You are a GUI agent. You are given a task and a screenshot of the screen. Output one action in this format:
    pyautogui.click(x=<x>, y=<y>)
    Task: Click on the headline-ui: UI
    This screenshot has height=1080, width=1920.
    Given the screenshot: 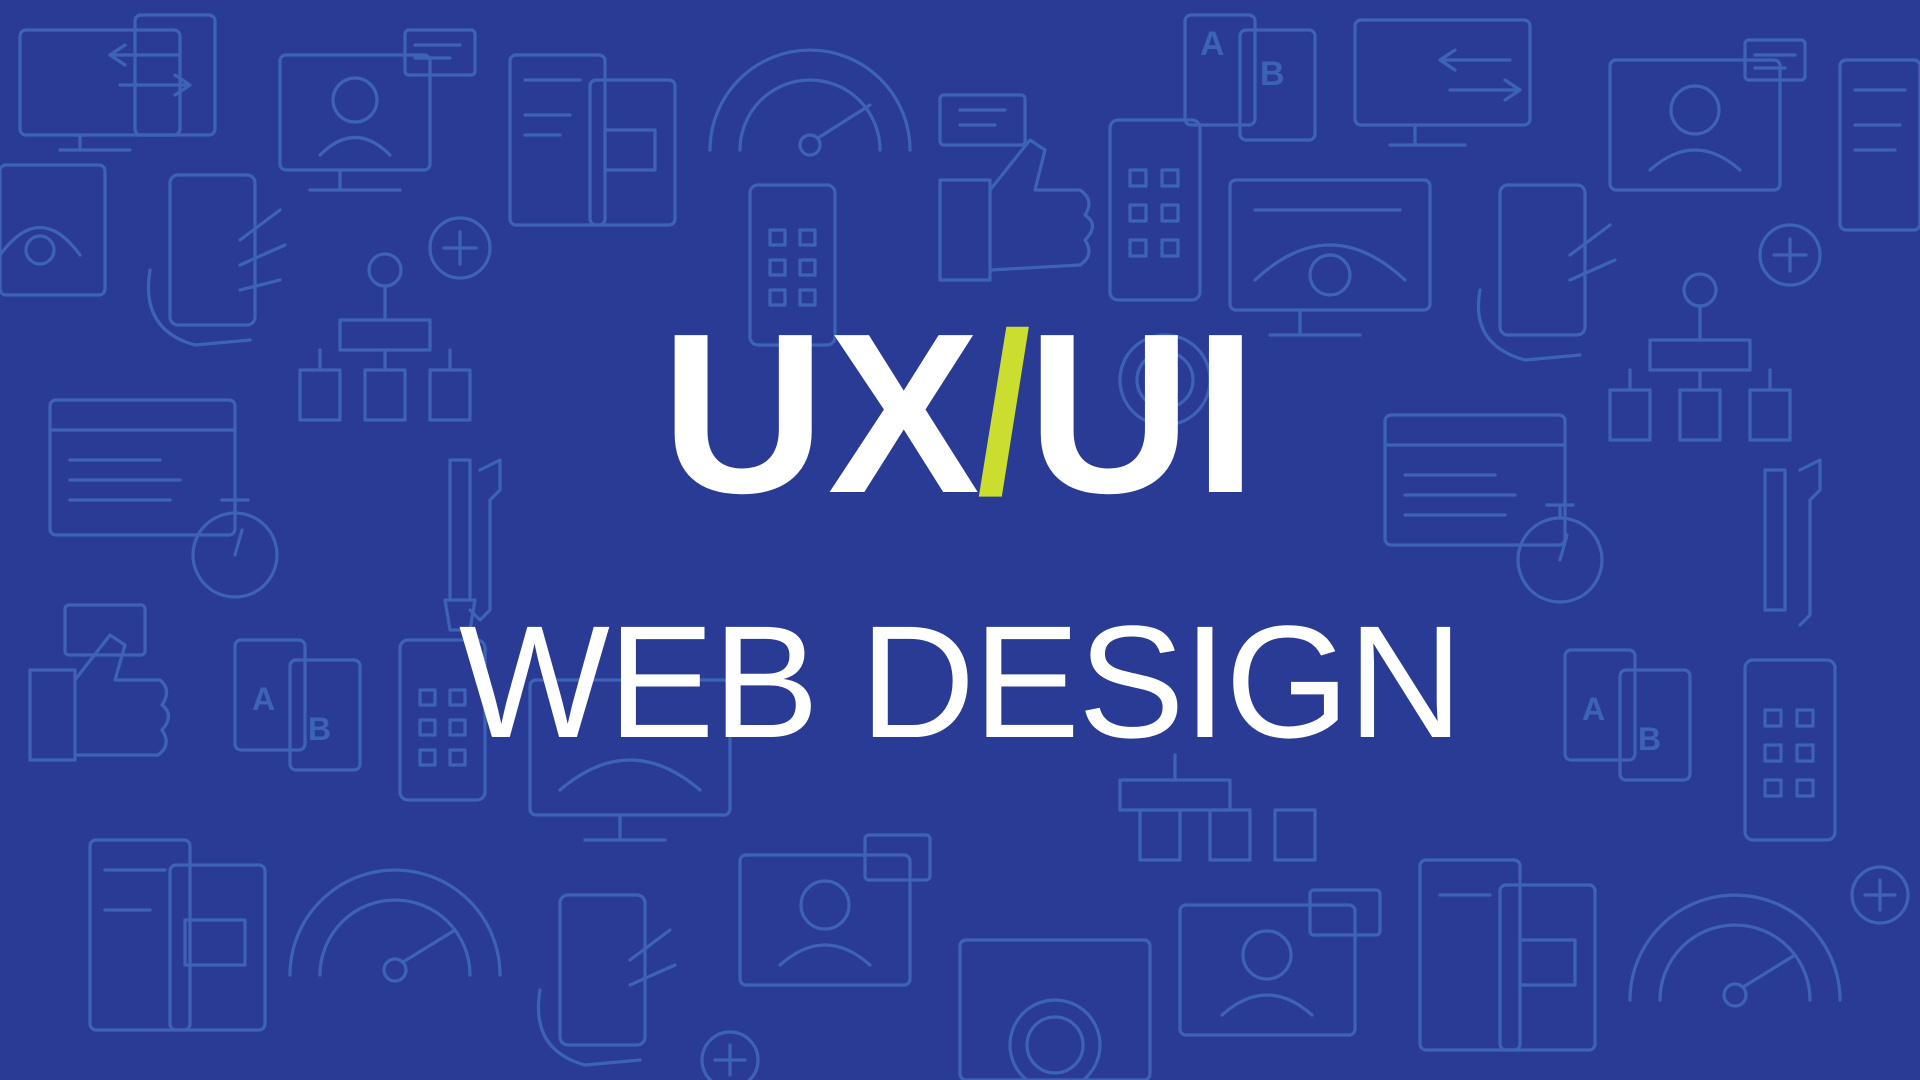 What is the action you would take?
    pyautogui.click(x=1143, y=414)
    